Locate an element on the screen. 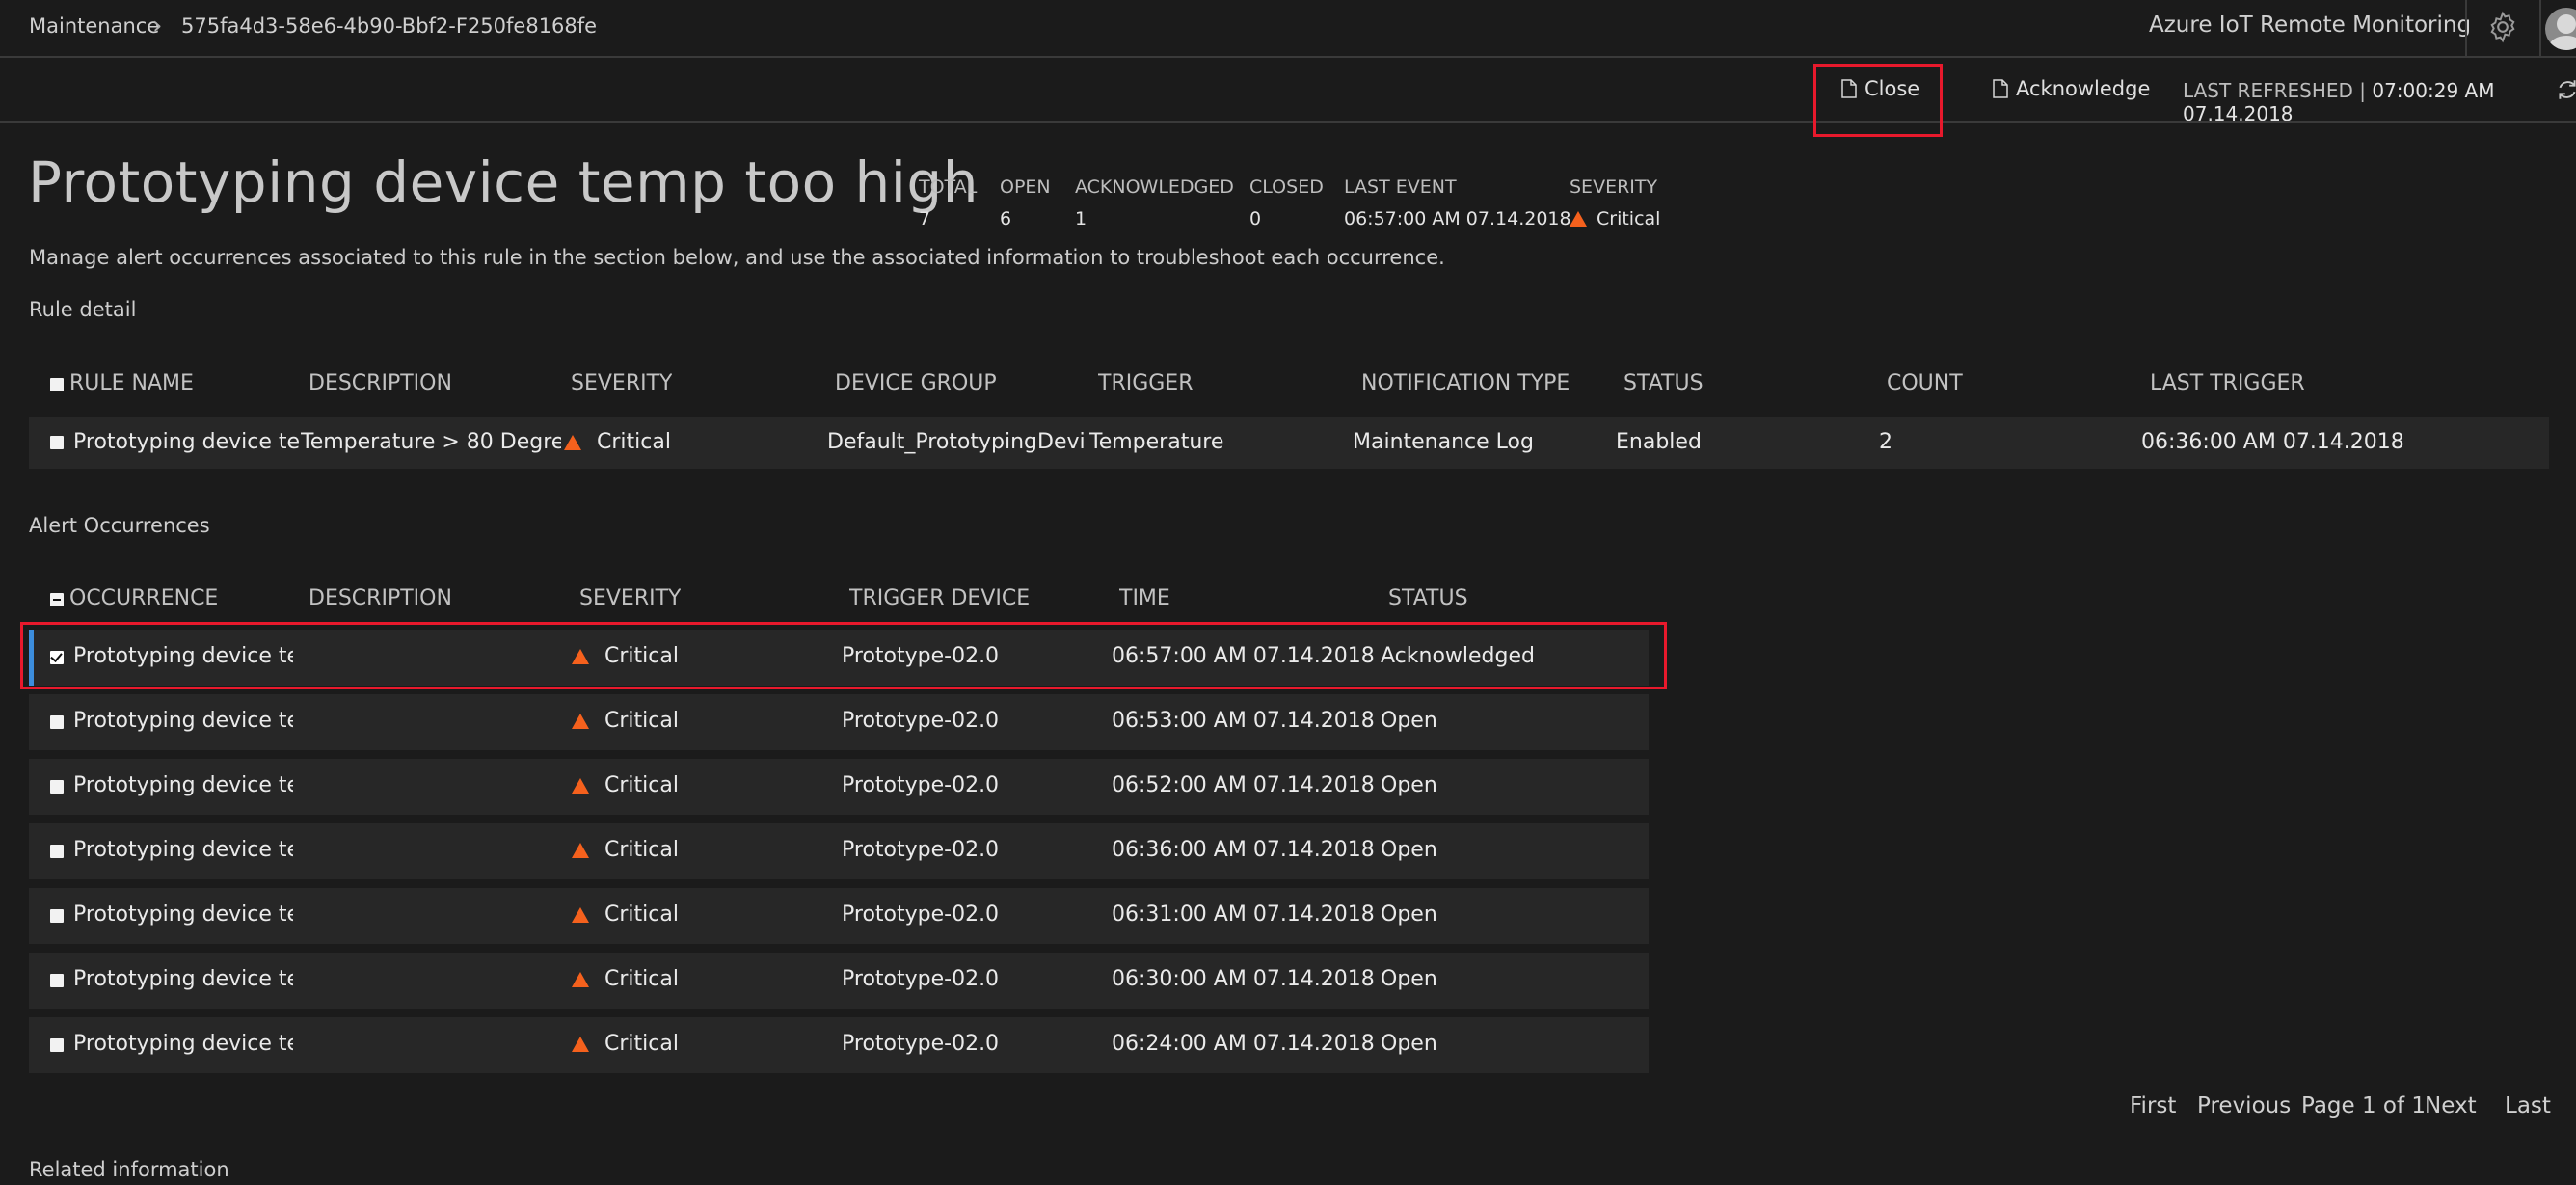  column-header-time: TIME is located at coordinates (1144, 598).